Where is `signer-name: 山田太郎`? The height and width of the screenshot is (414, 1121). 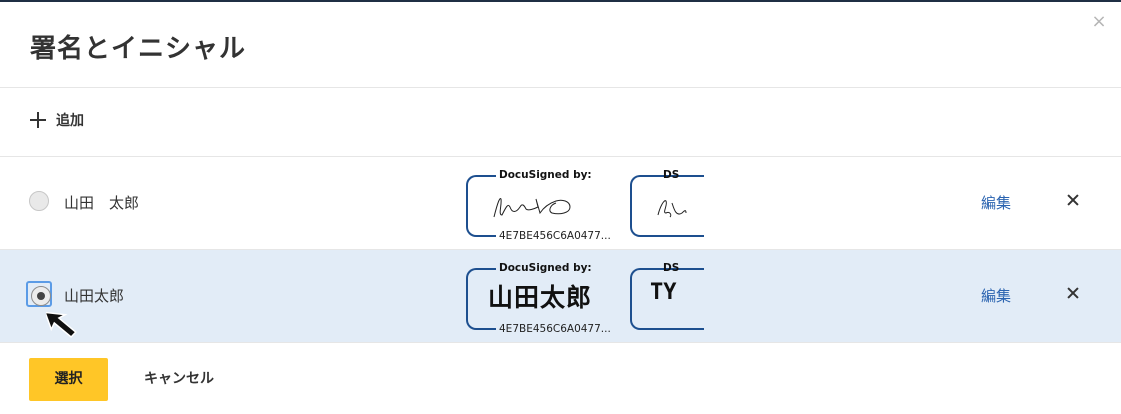 signer-name: 山田太郎 is located at coordinates (94, 296).